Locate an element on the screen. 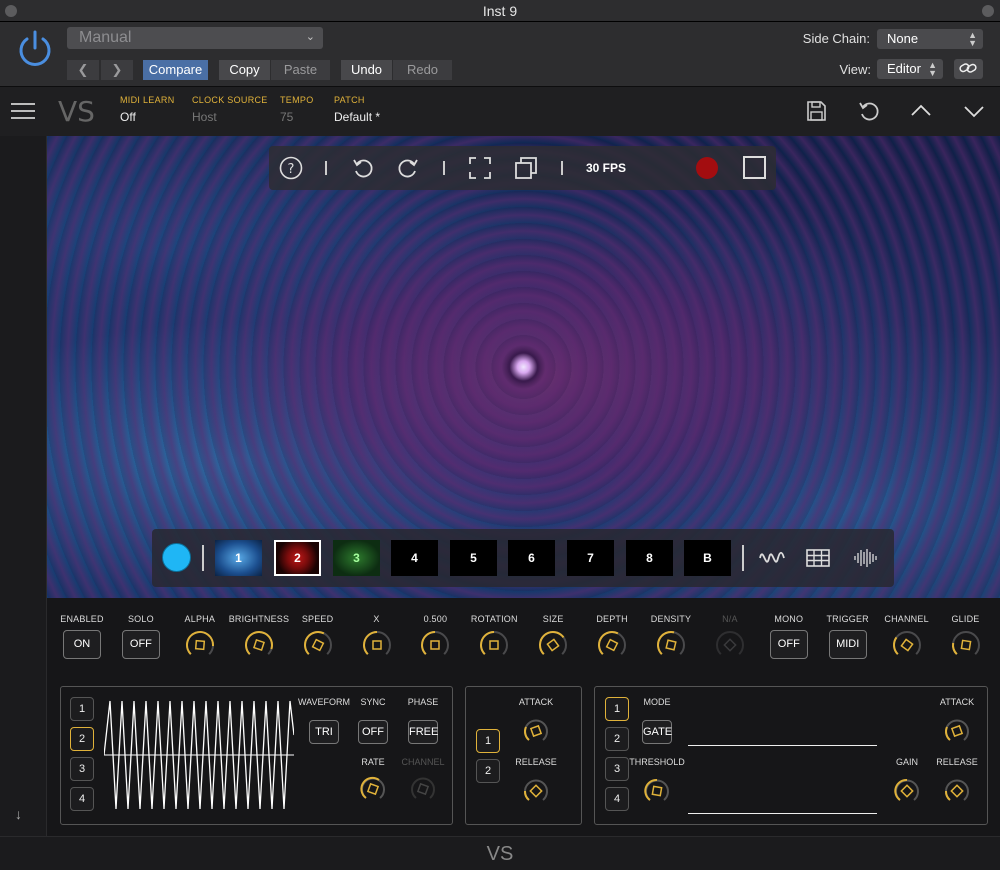  x-knob is located at coordinates (377, 645).